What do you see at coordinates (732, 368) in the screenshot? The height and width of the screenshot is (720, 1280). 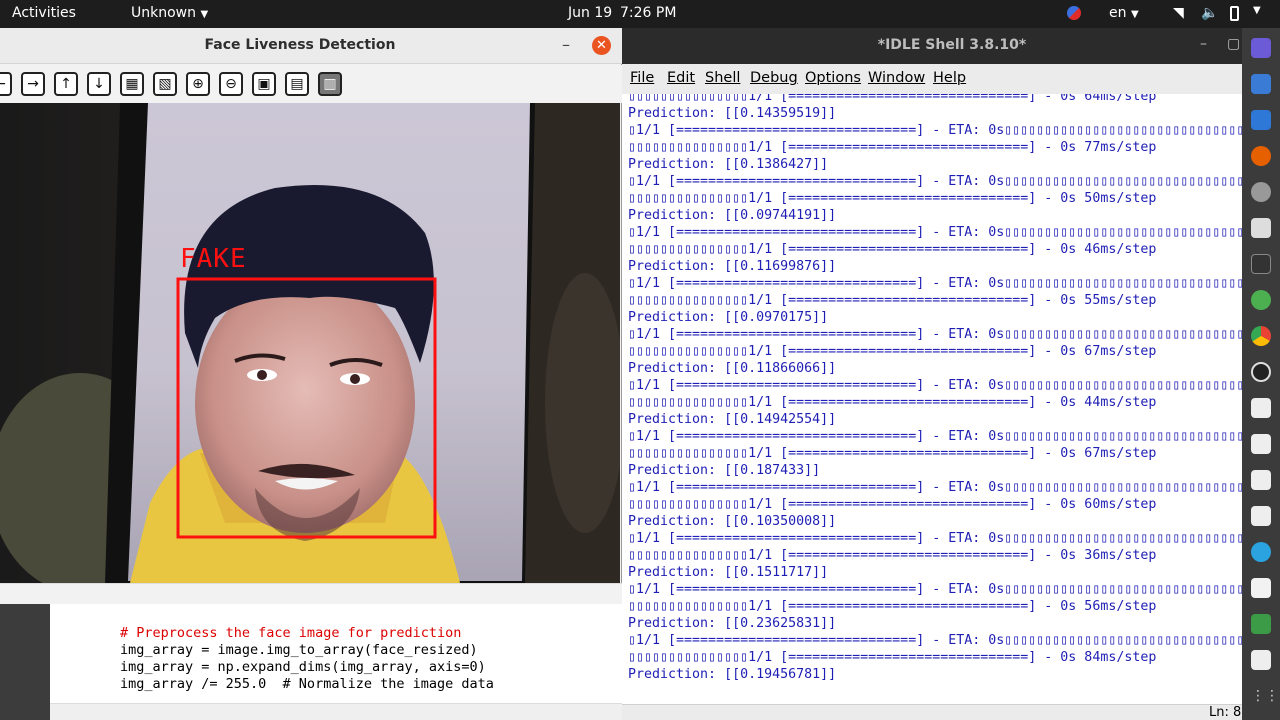 I see `shell-line: Prediction: [[0.11866066]]` at bounding box center [732, 368].